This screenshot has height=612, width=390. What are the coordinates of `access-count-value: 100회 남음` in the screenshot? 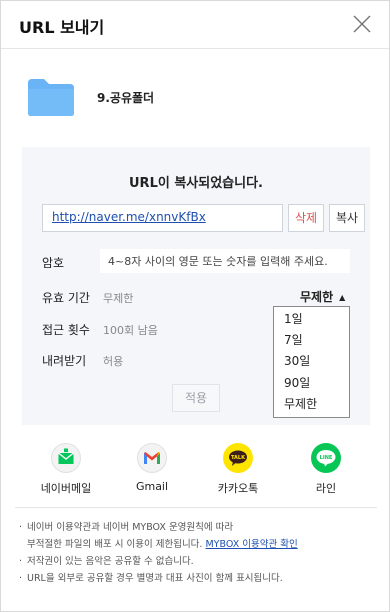 It's located at (130, 330).